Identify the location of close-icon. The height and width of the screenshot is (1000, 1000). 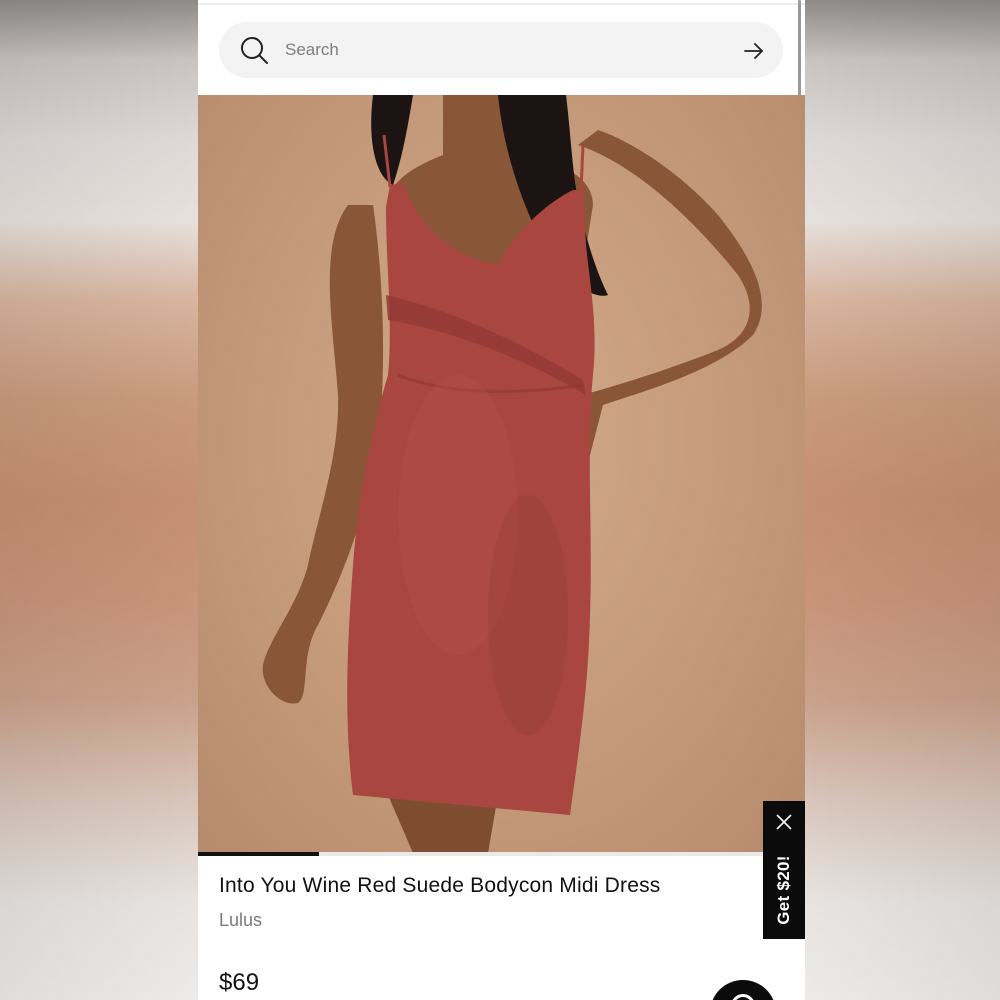
(784, 822).